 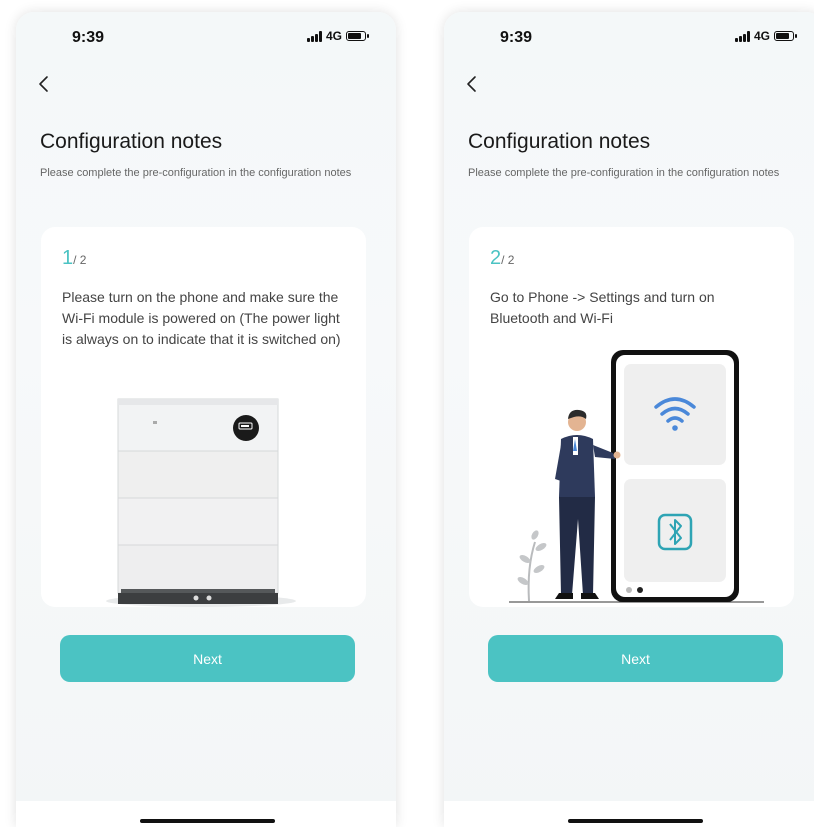 I want to click on step-indicator: 2/ 2, so click(x=502, y=258).